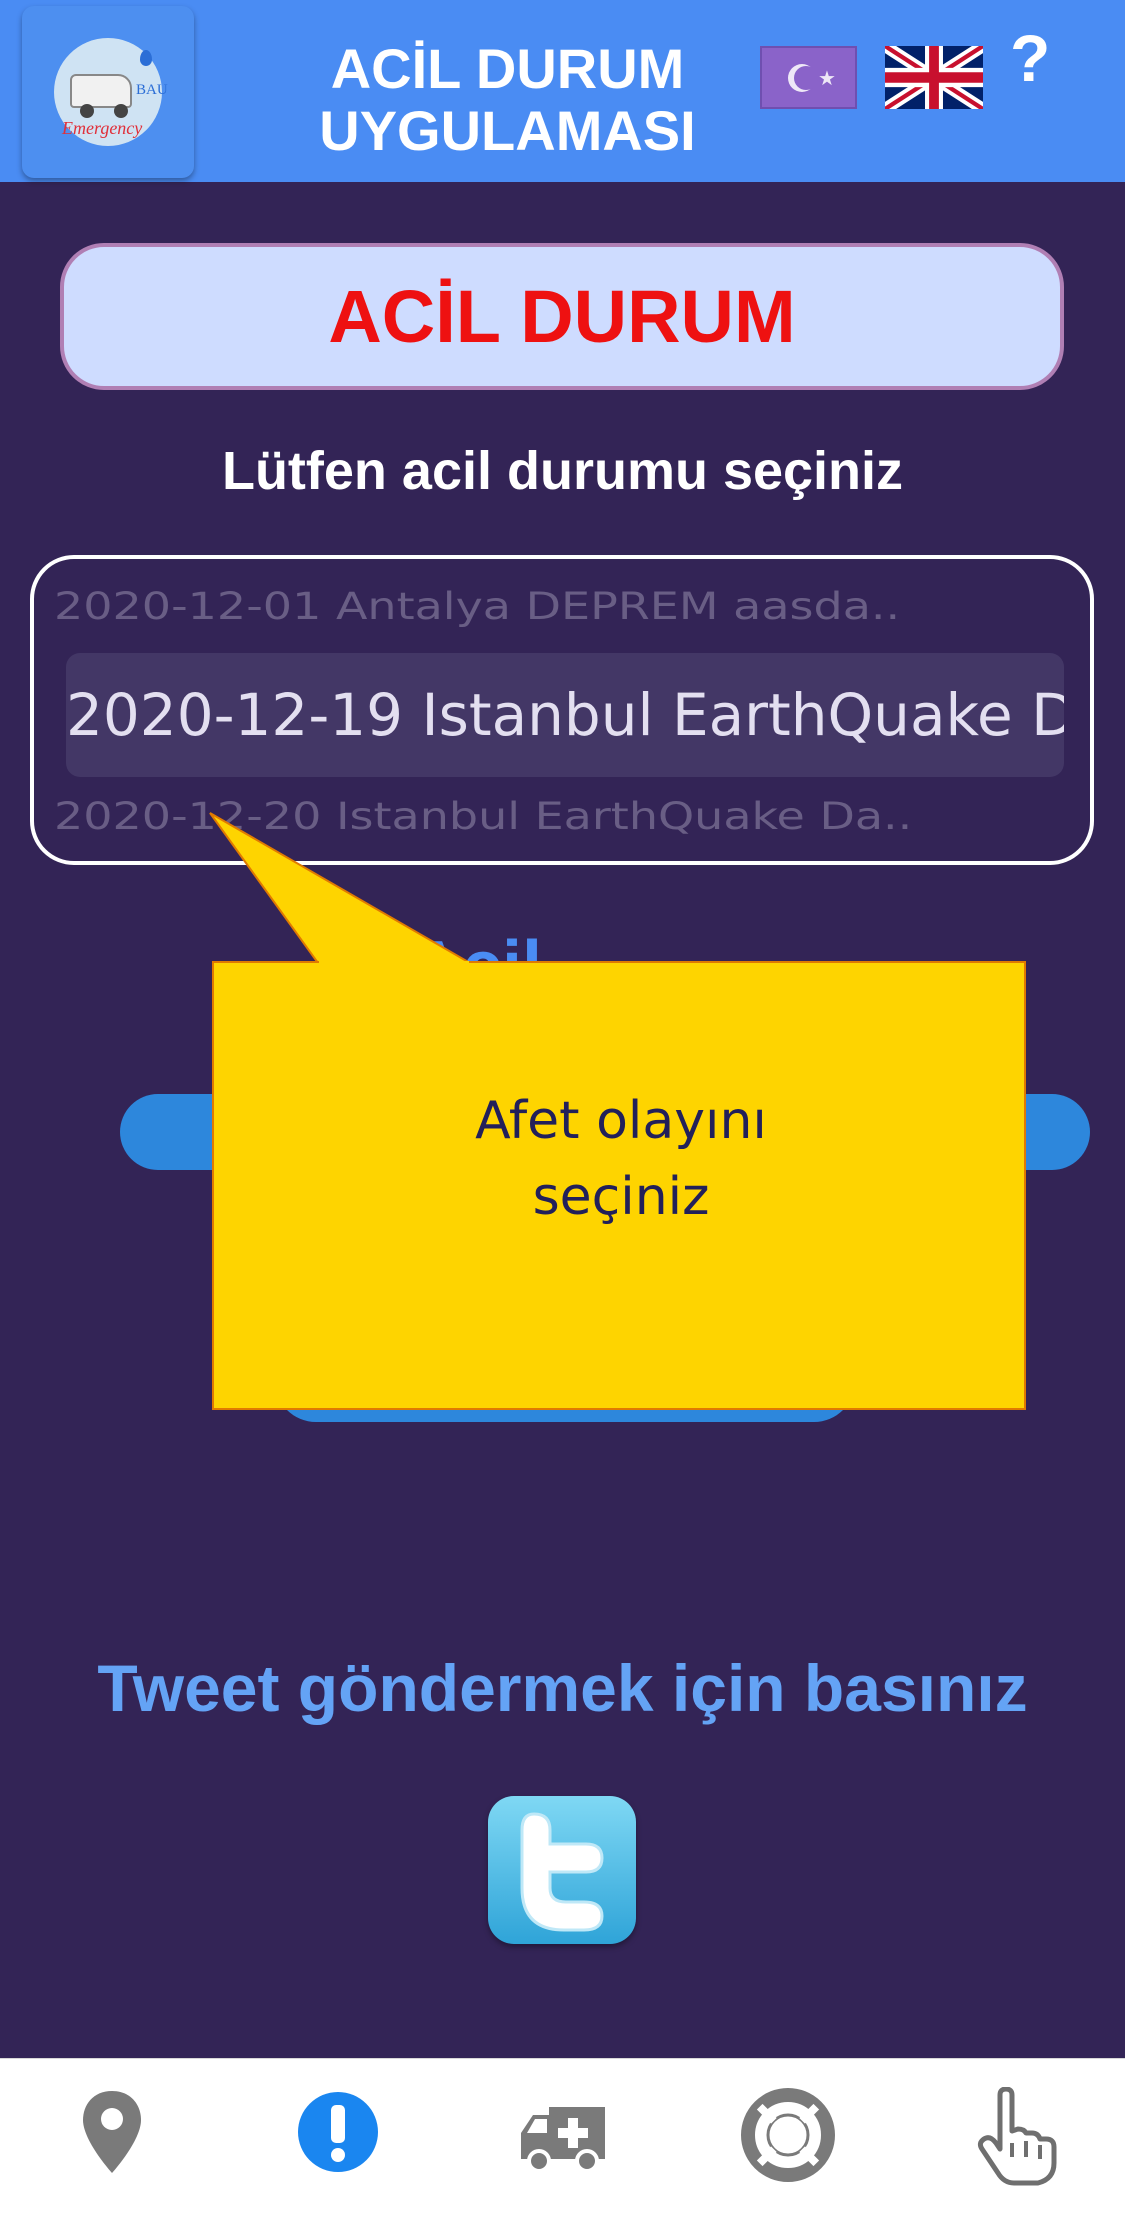 The height and width of the screenshot is (2217, 1125). I want to click on tab-help-lifebuoy, so click(788, 2137).